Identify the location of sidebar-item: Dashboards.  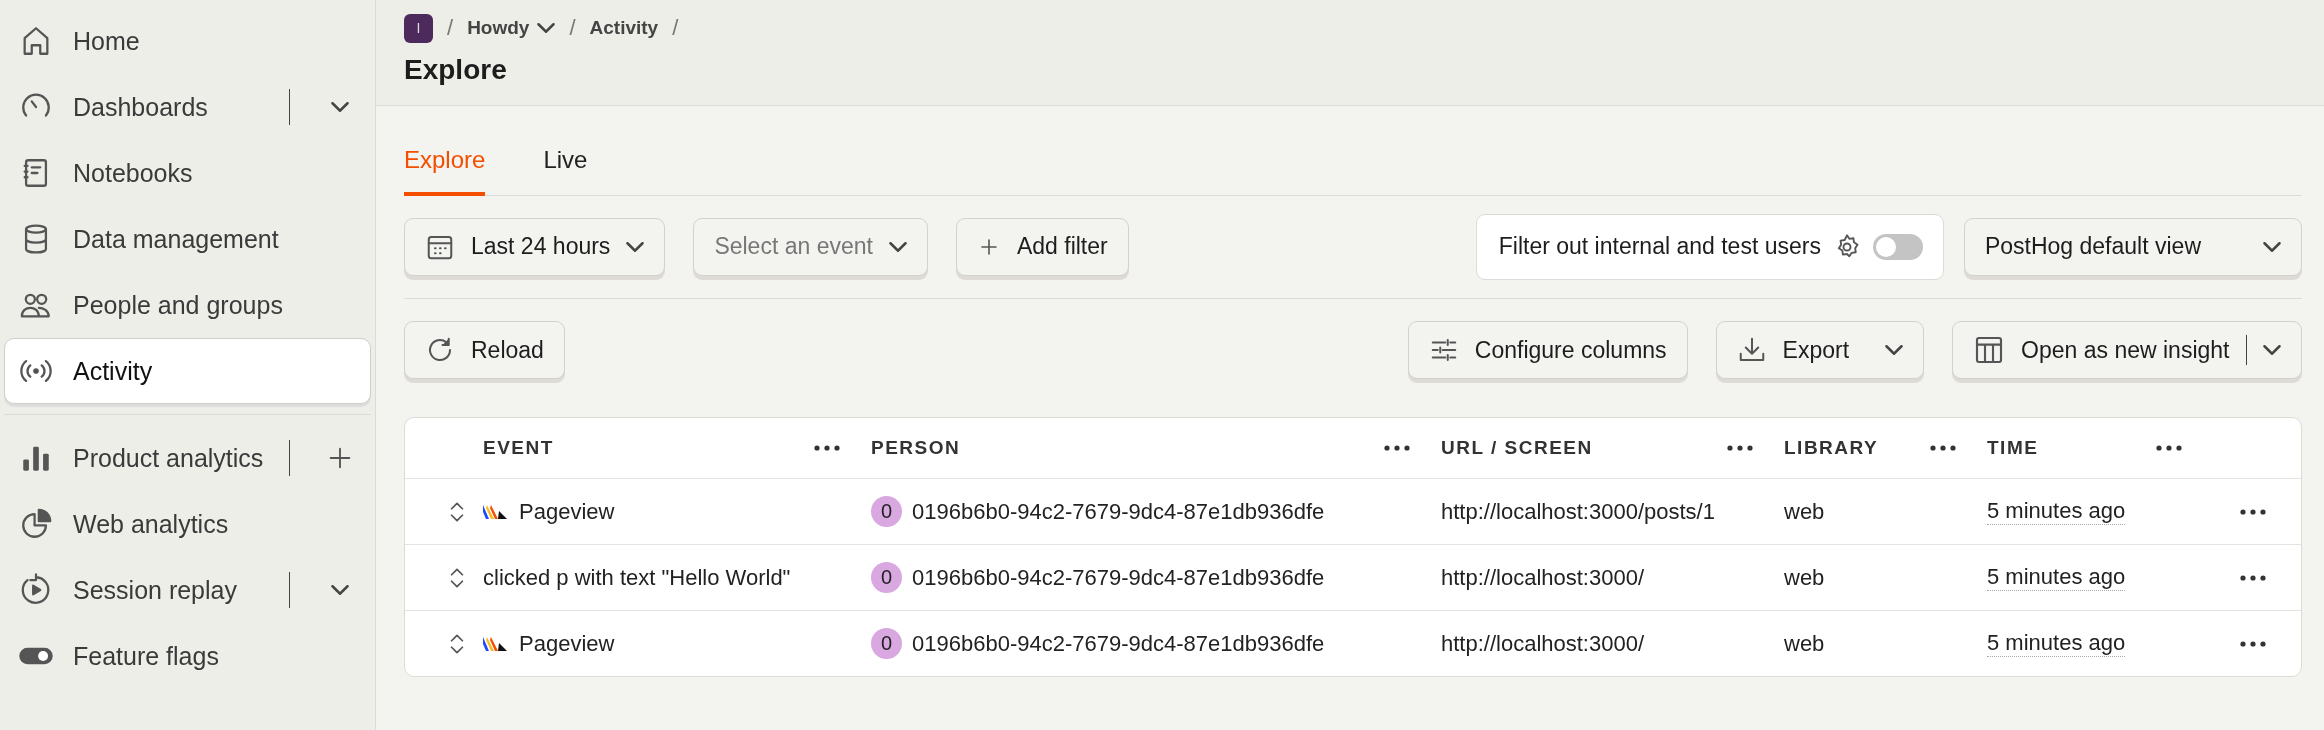
(187, 107).